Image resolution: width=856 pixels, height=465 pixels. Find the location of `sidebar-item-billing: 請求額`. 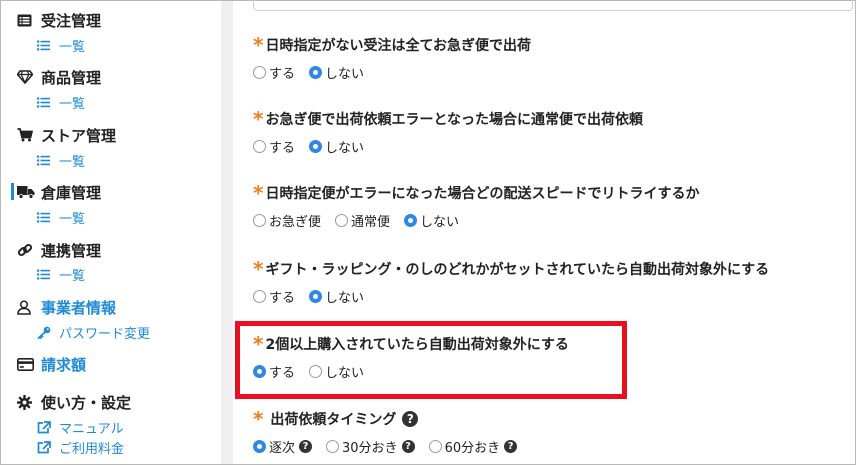

sidebar-item-billing: 請求額 is located at coordinates (51, 364).